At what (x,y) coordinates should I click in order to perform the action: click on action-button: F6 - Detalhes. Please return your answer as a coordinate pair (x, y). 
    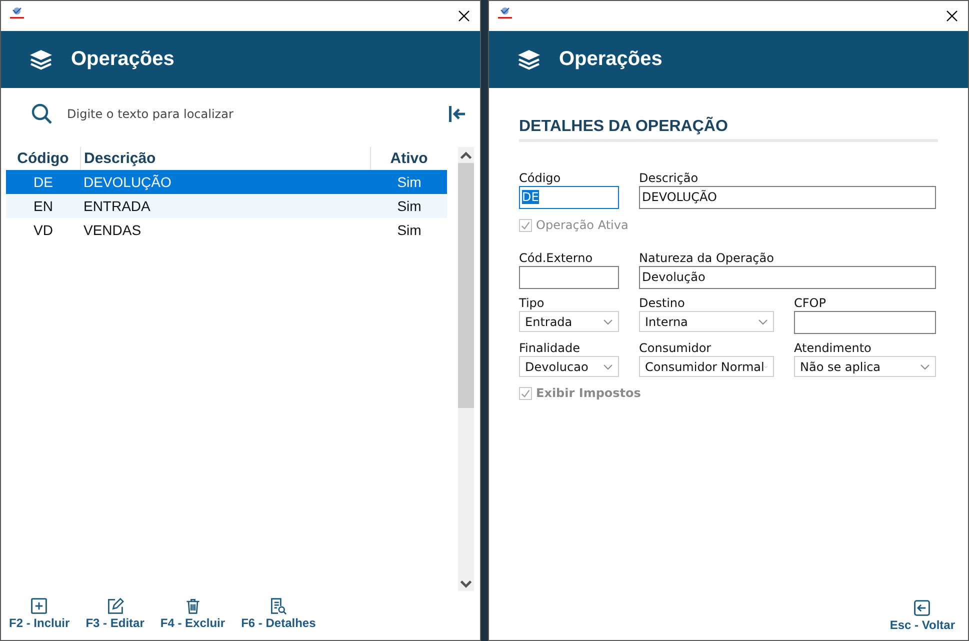
    Looking at the image, I should click on (278, 613).